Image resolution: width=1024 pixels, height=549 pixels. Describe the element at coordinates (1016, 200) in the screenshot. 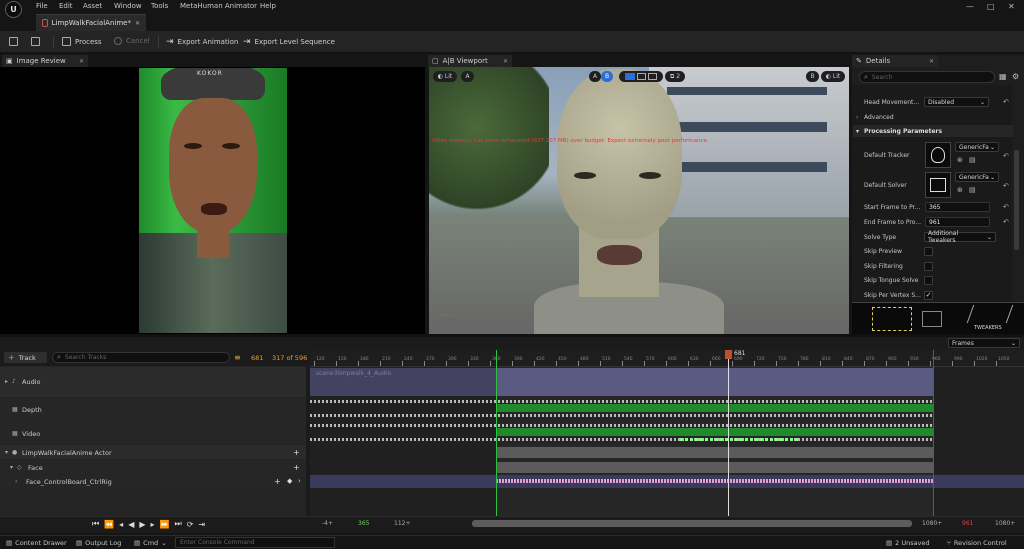

I see `details-scrollbar` at that location.